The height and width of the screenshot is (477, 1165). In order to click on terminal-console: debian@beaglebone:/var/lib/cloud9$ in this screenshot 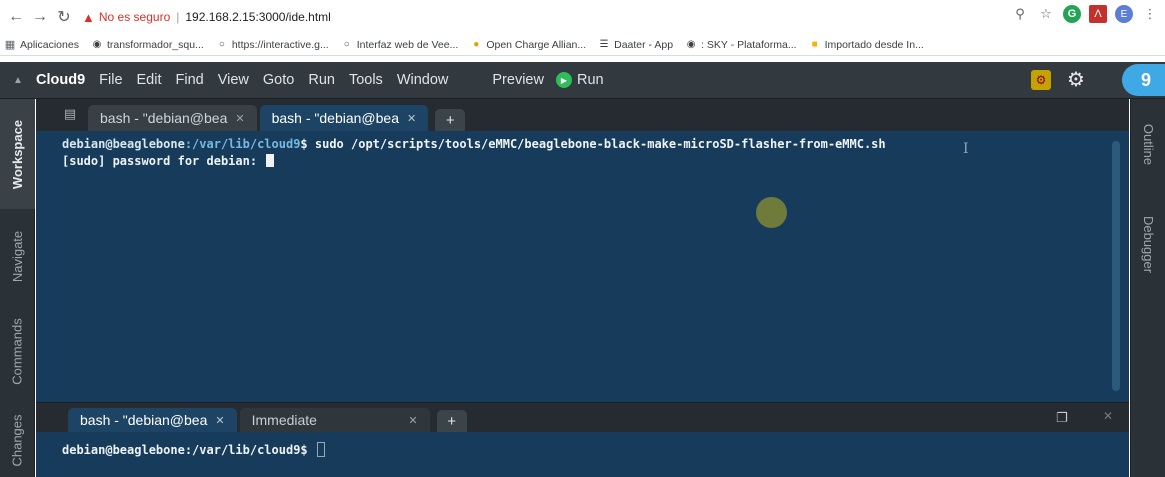, I will do `click(582, 454)`.